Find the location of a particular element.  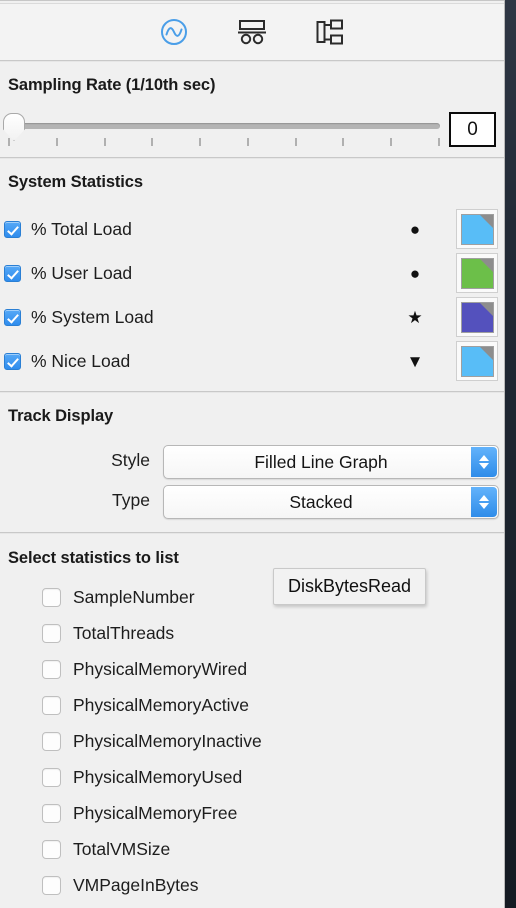

list-item: VMPageInBytes is located at coordinates (252, 885).